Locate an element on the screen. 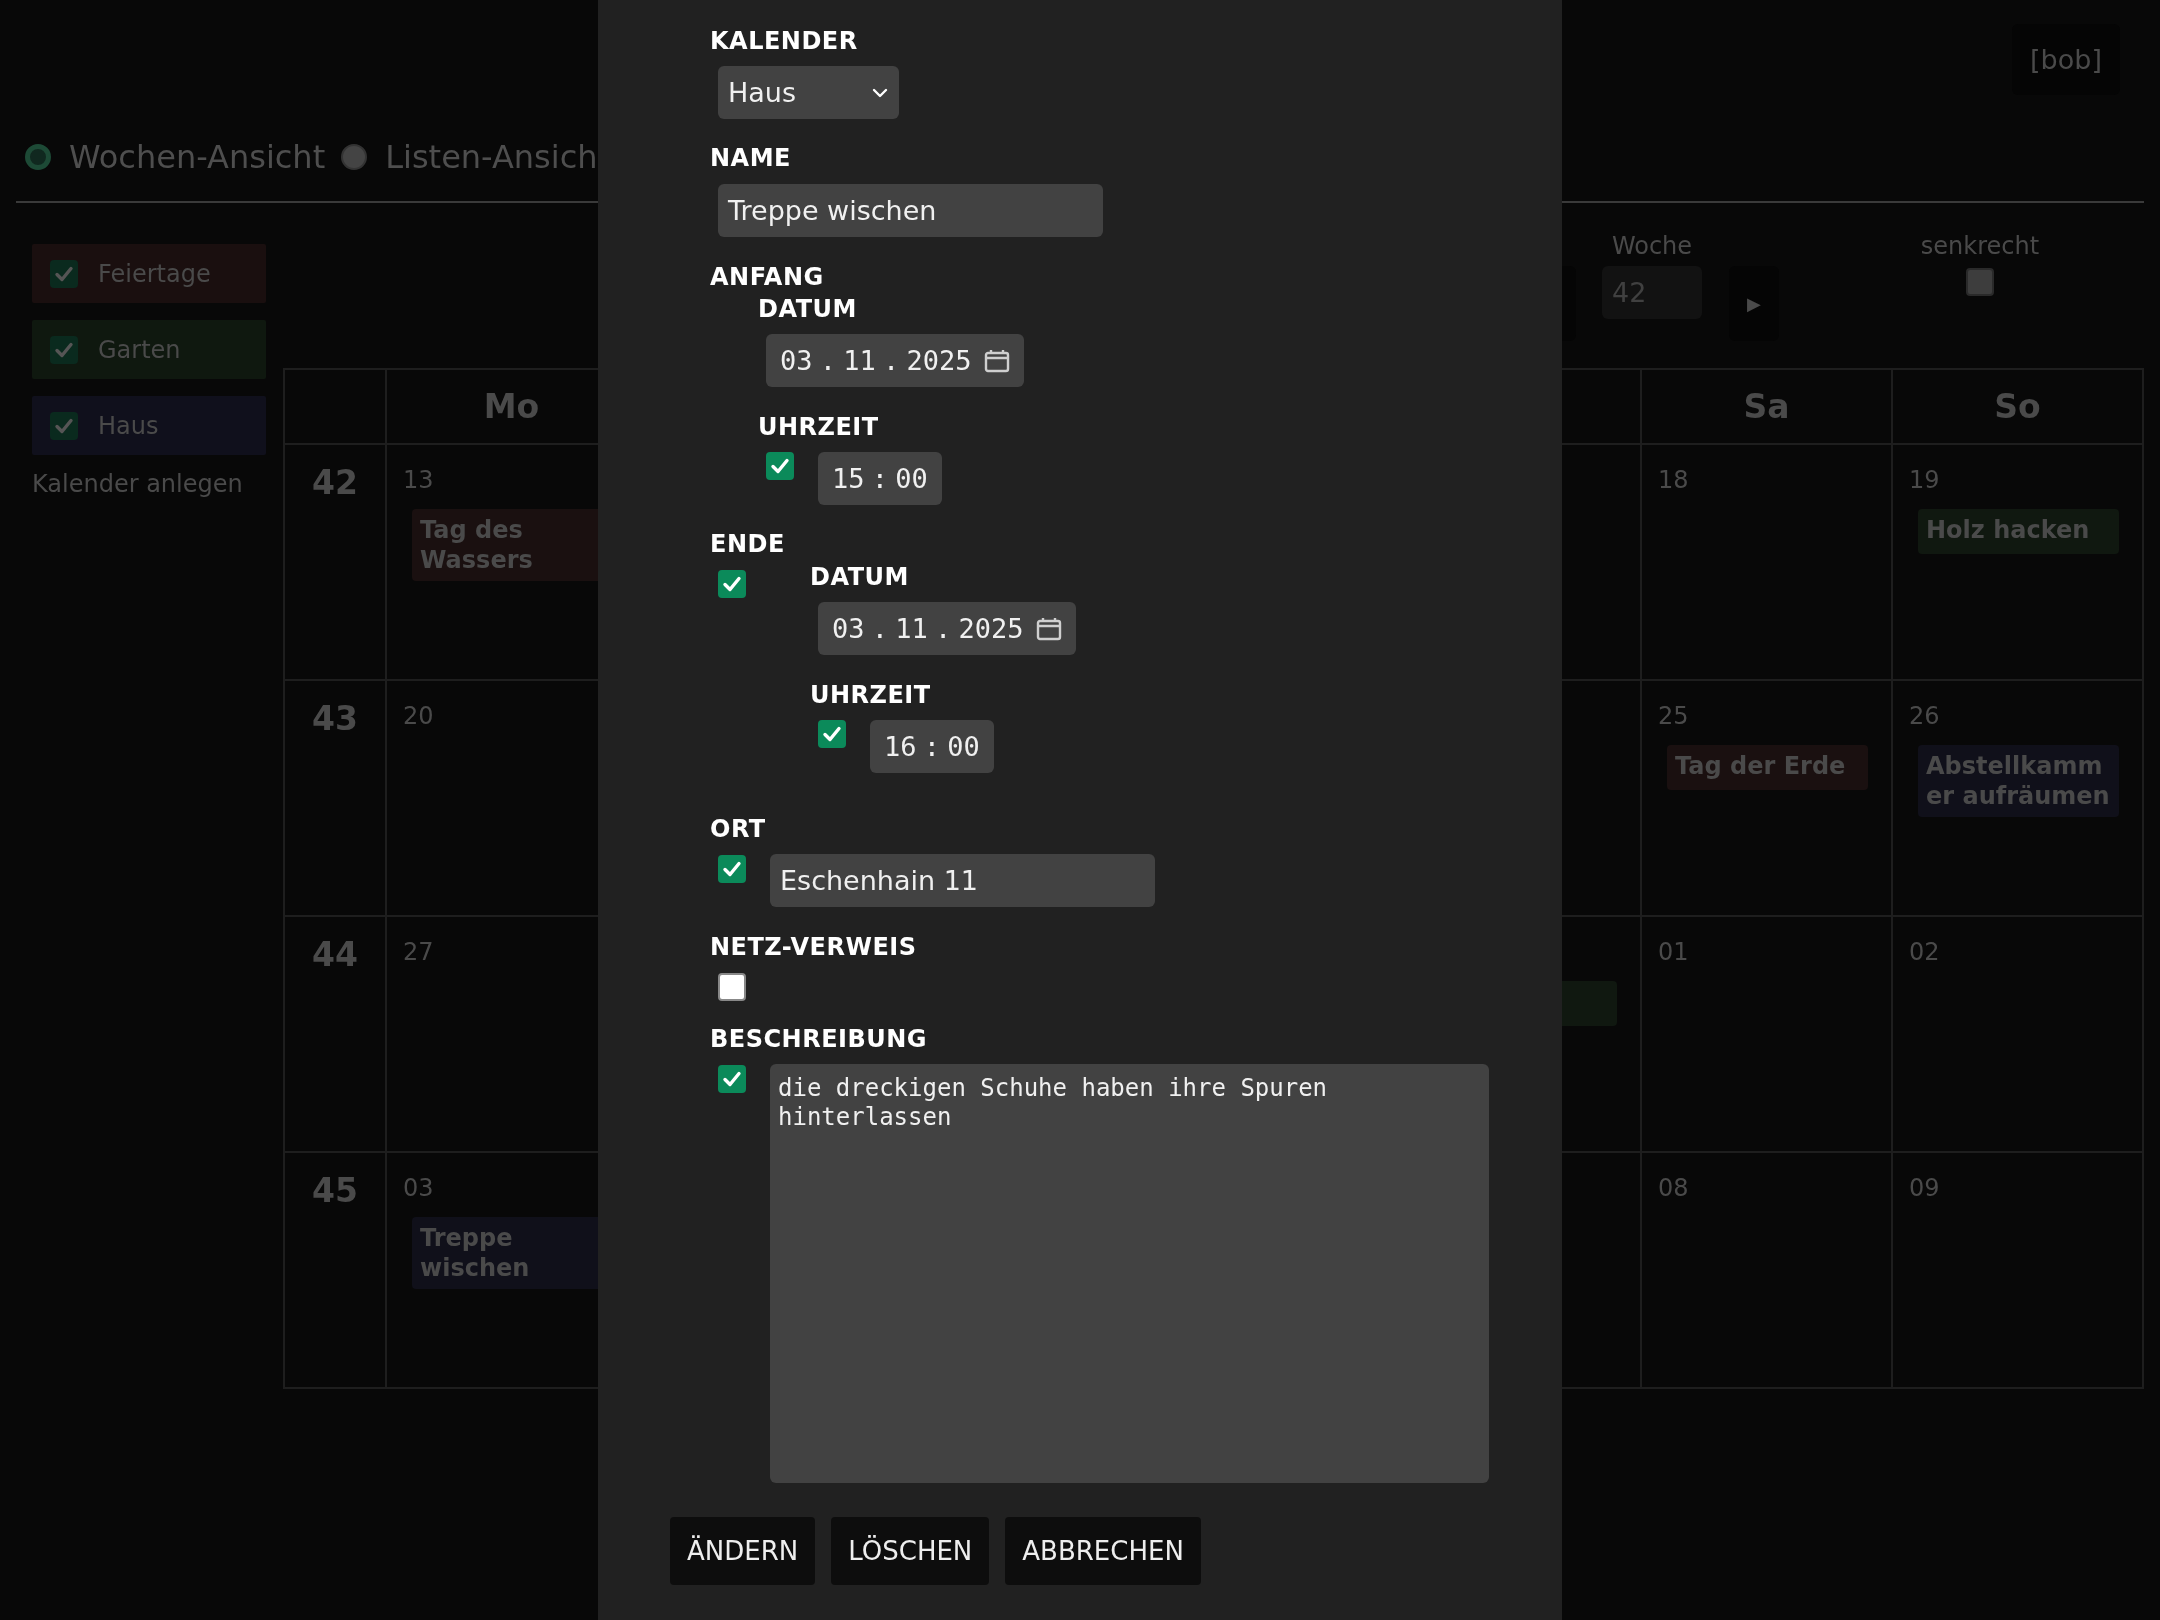 This screenshot has height=1620, width=2160. field-label: NETZ-VERWEIS is located at coordinates (813, 947).